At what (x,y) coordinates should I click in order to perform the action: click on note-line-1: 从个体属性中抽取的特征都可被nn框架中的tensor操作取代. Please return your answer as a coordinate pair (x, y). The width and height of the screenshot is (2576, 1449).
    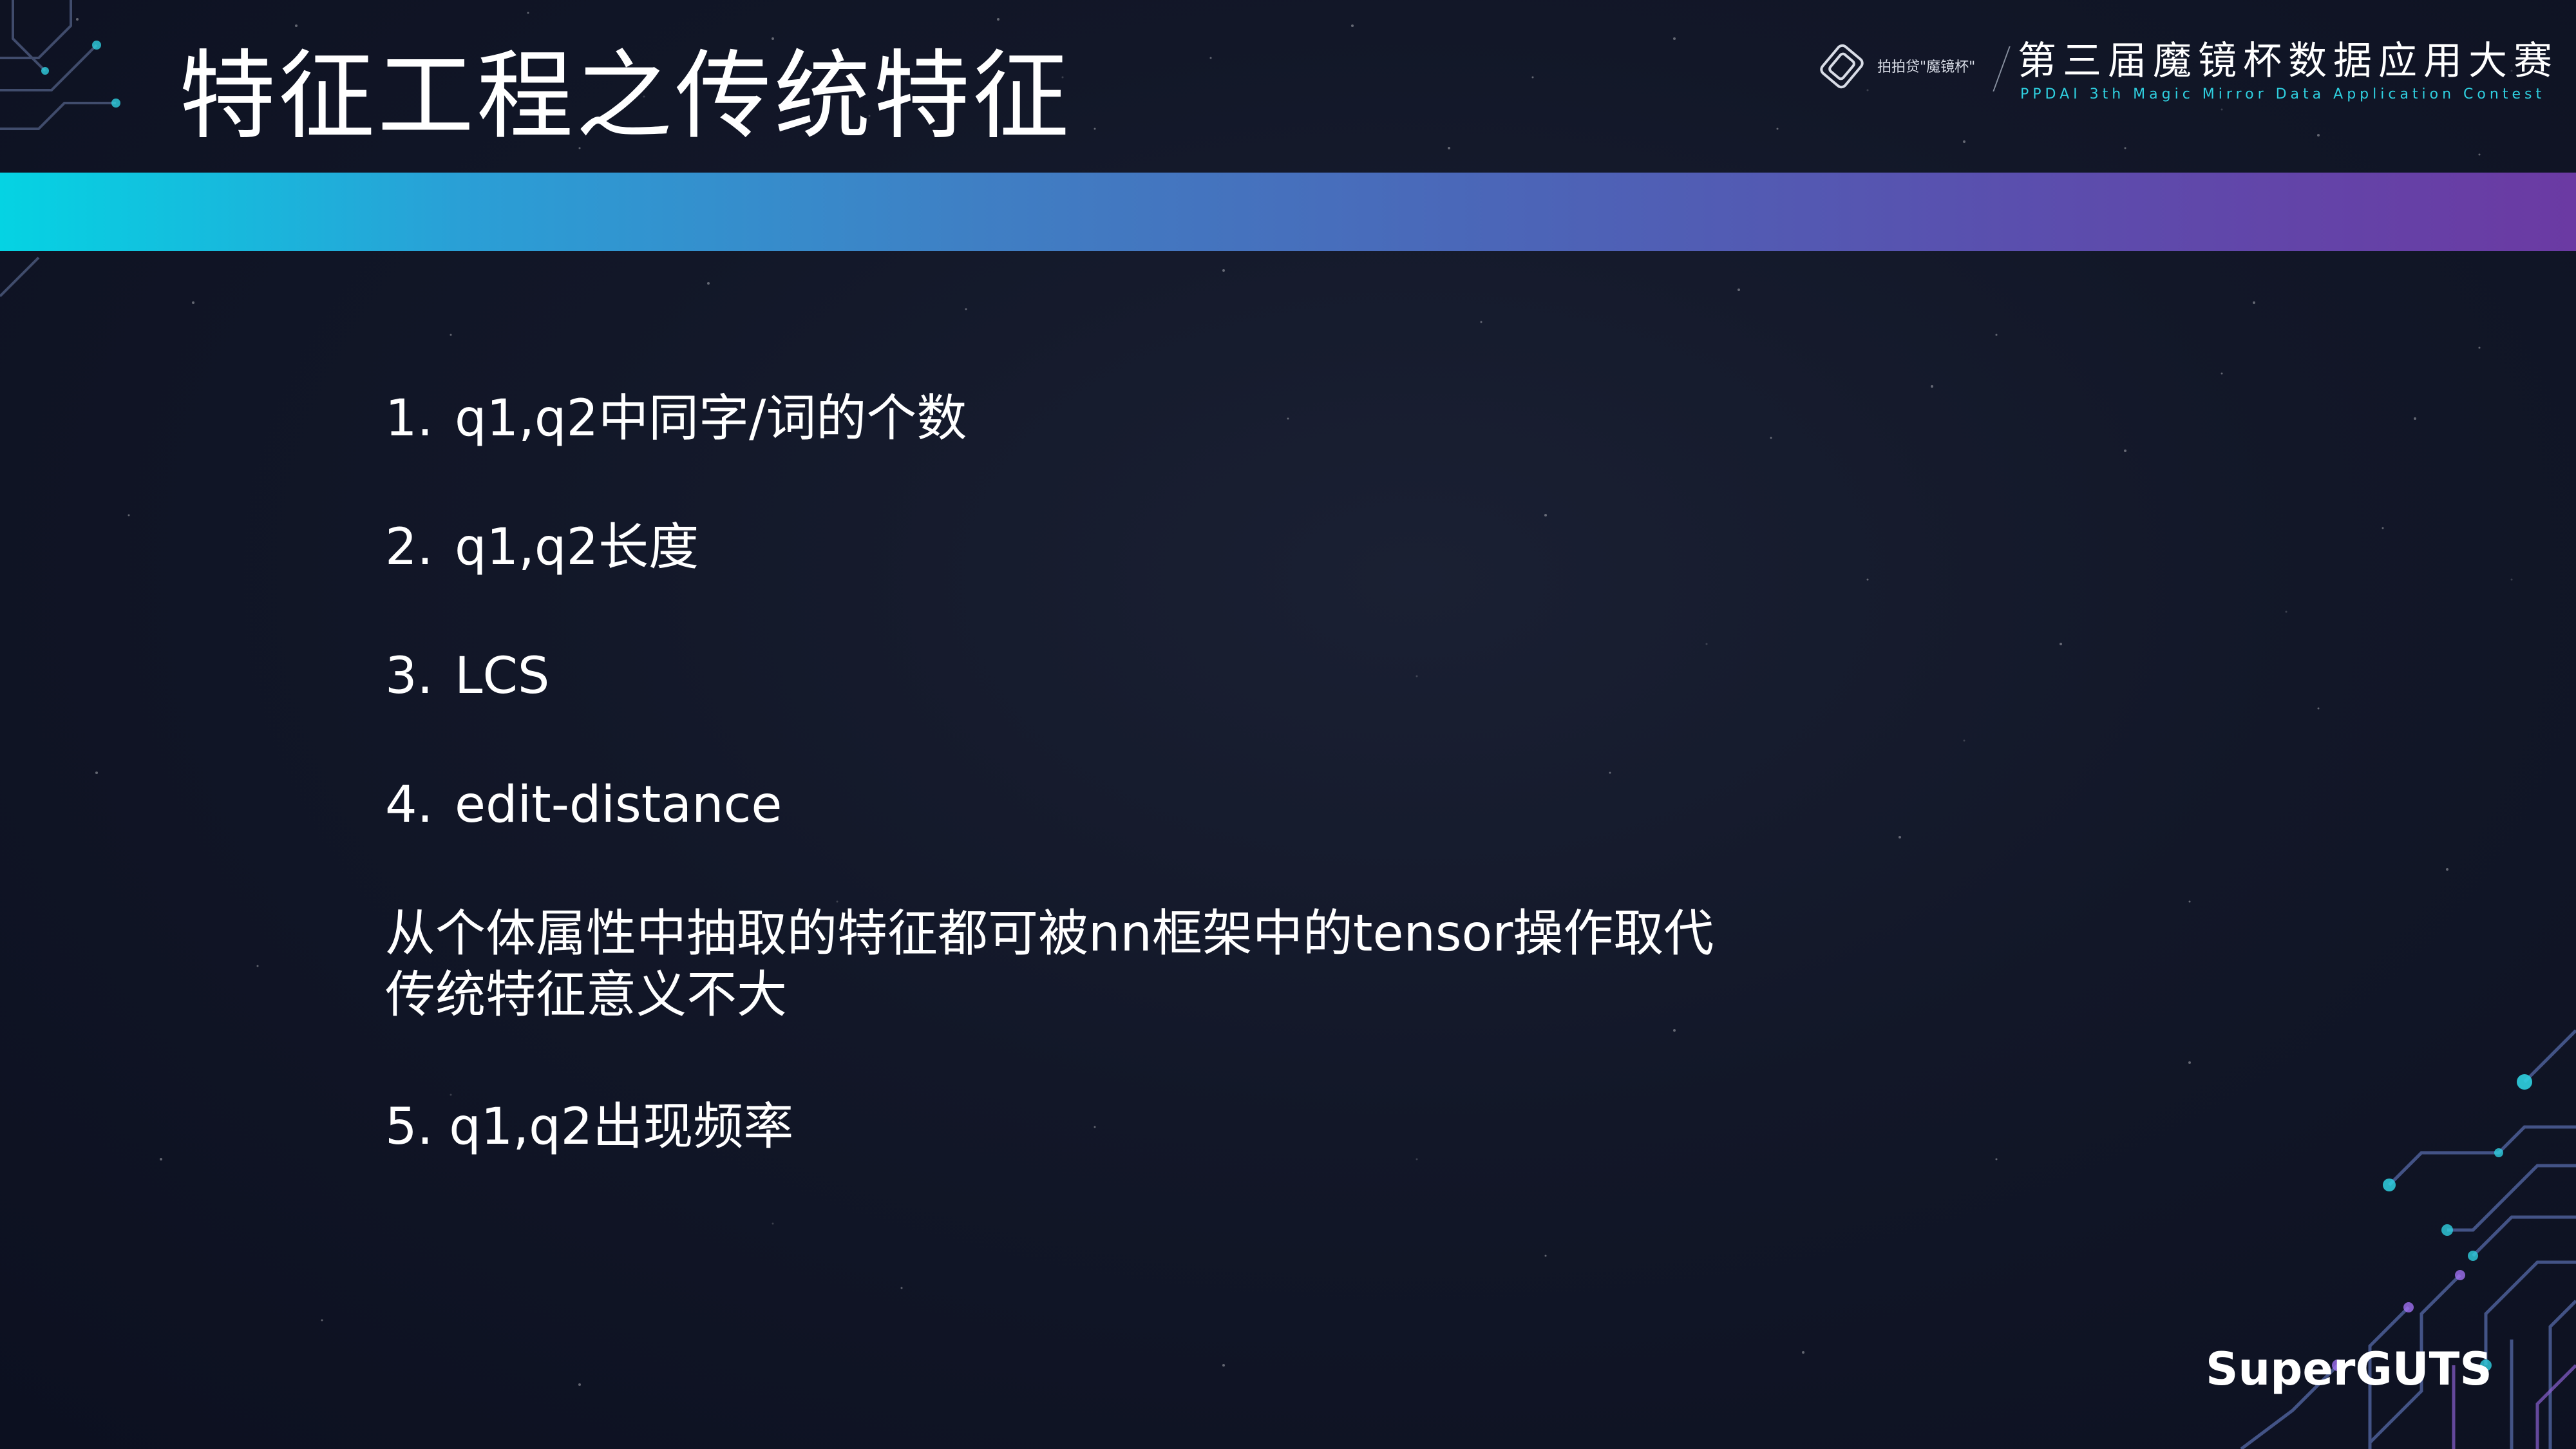
    Looking at the image, I should click on (1049, 934).